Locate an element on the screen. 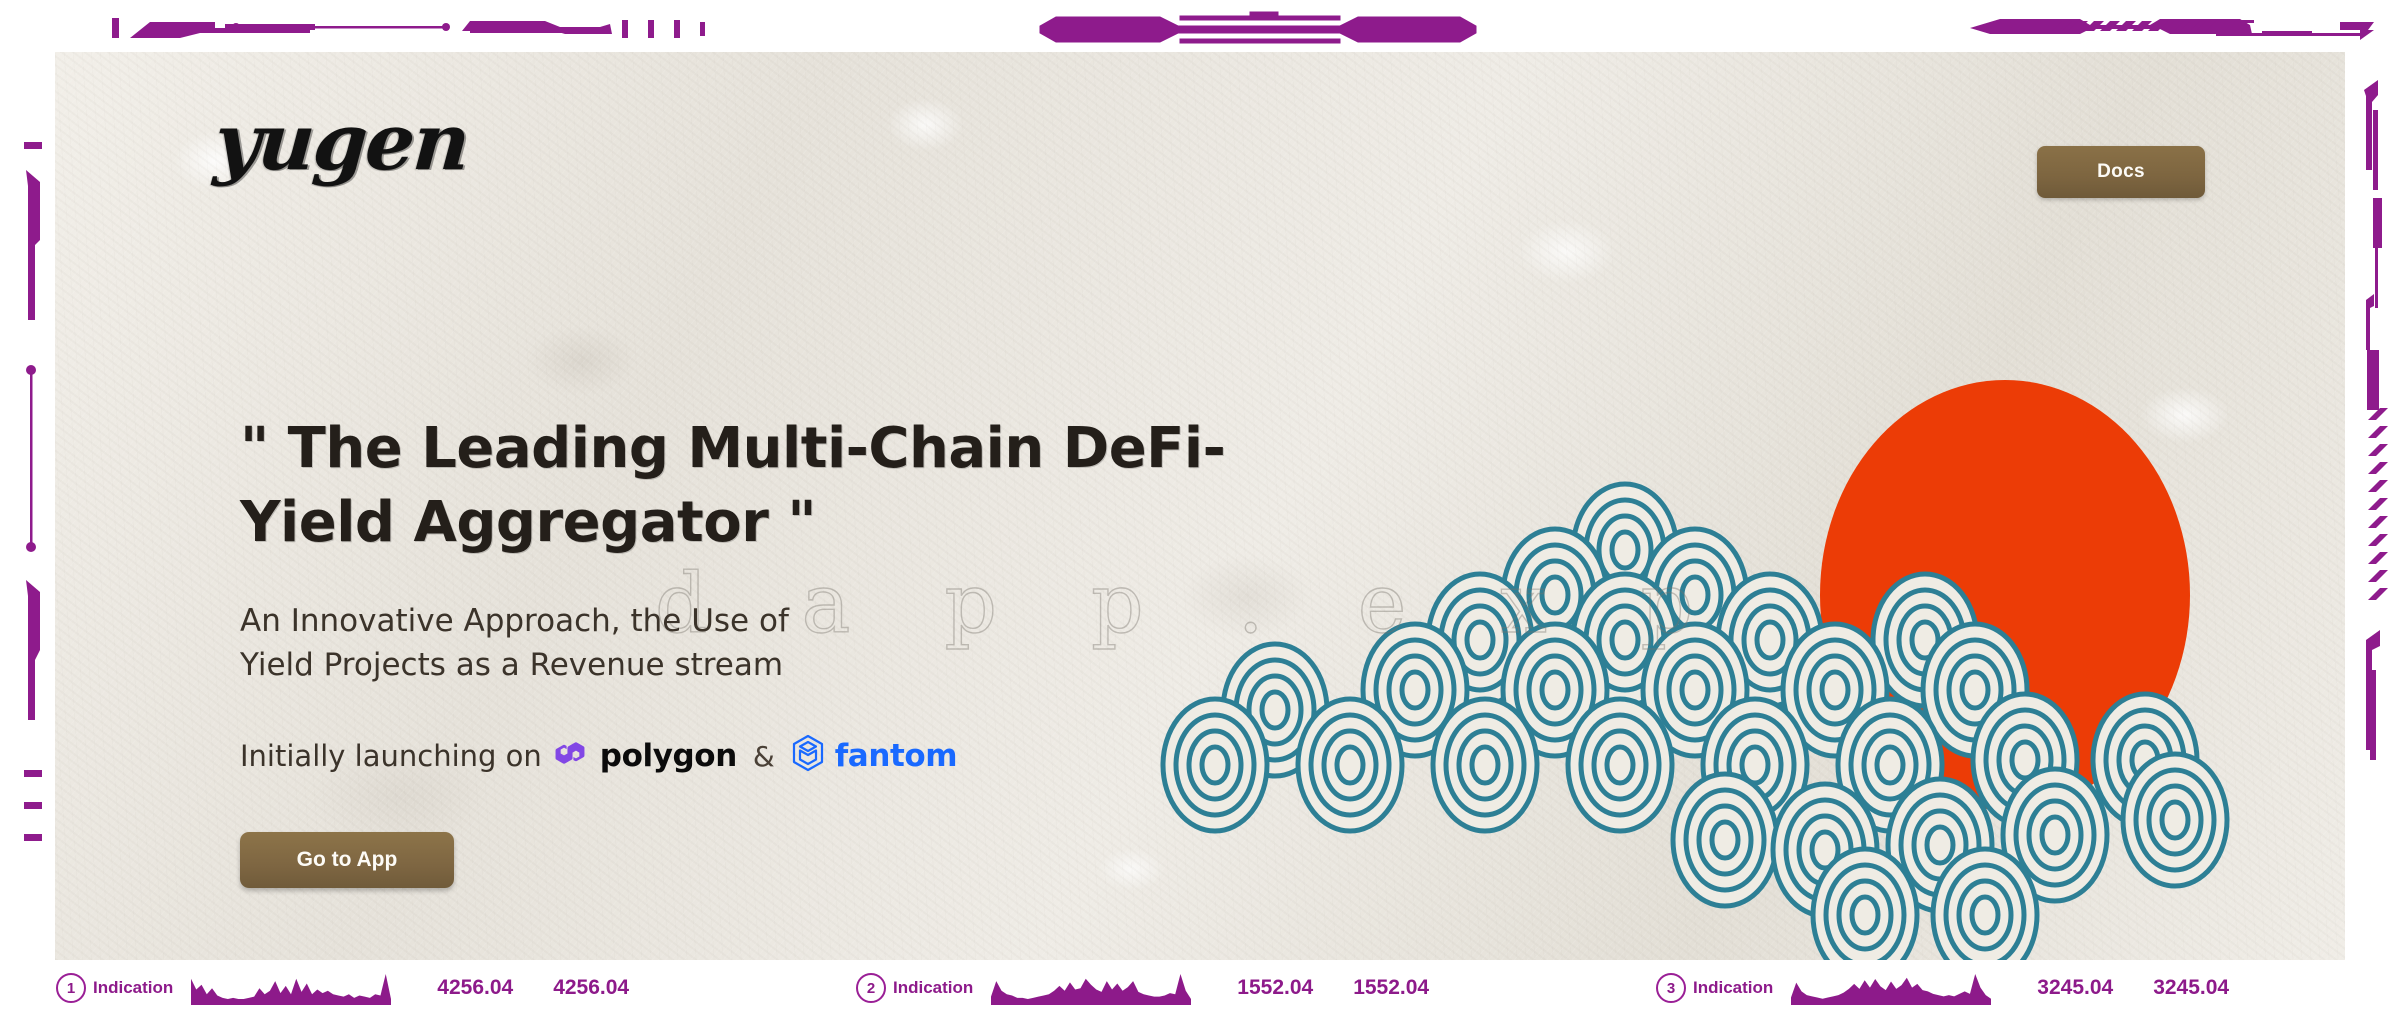  ticker-item: 2 Indication 1552.04 1552.04 is located at coordinates (1200, 988).